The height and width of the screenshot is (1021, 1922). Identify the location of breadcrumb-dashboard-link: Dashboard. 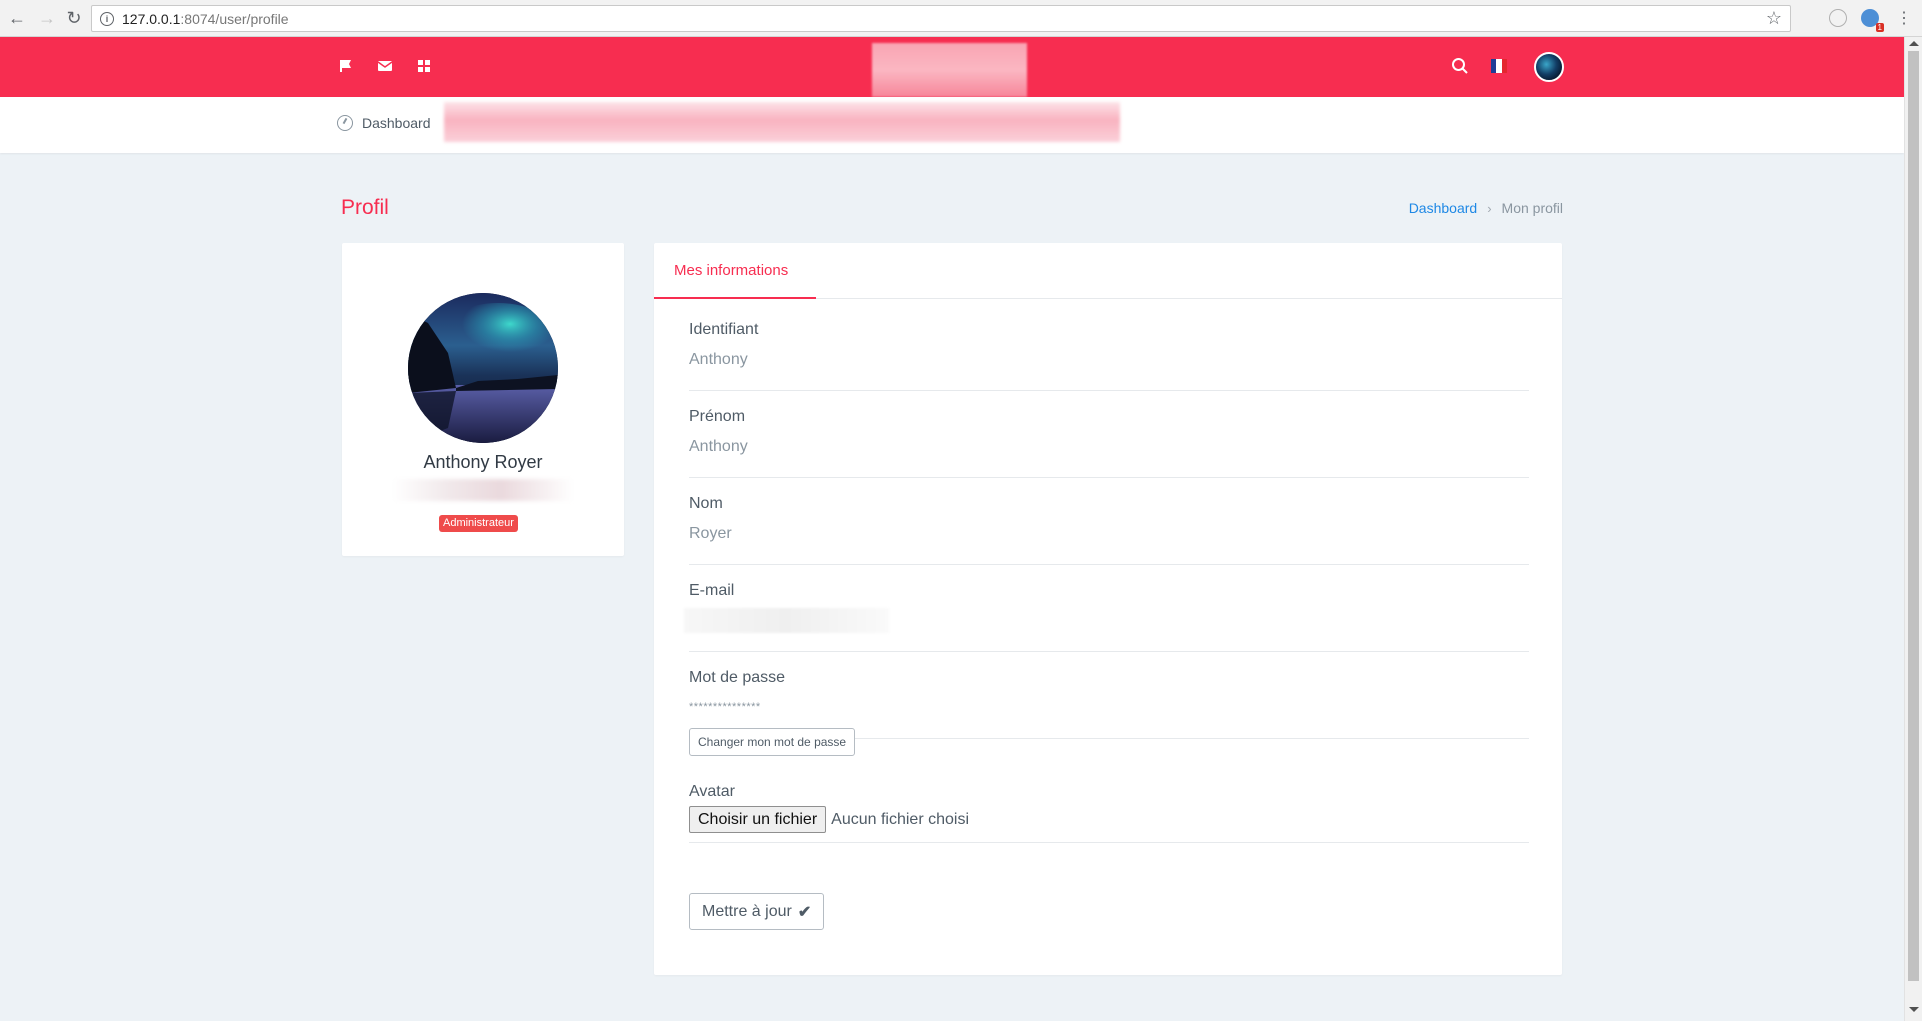
(1443, 208).